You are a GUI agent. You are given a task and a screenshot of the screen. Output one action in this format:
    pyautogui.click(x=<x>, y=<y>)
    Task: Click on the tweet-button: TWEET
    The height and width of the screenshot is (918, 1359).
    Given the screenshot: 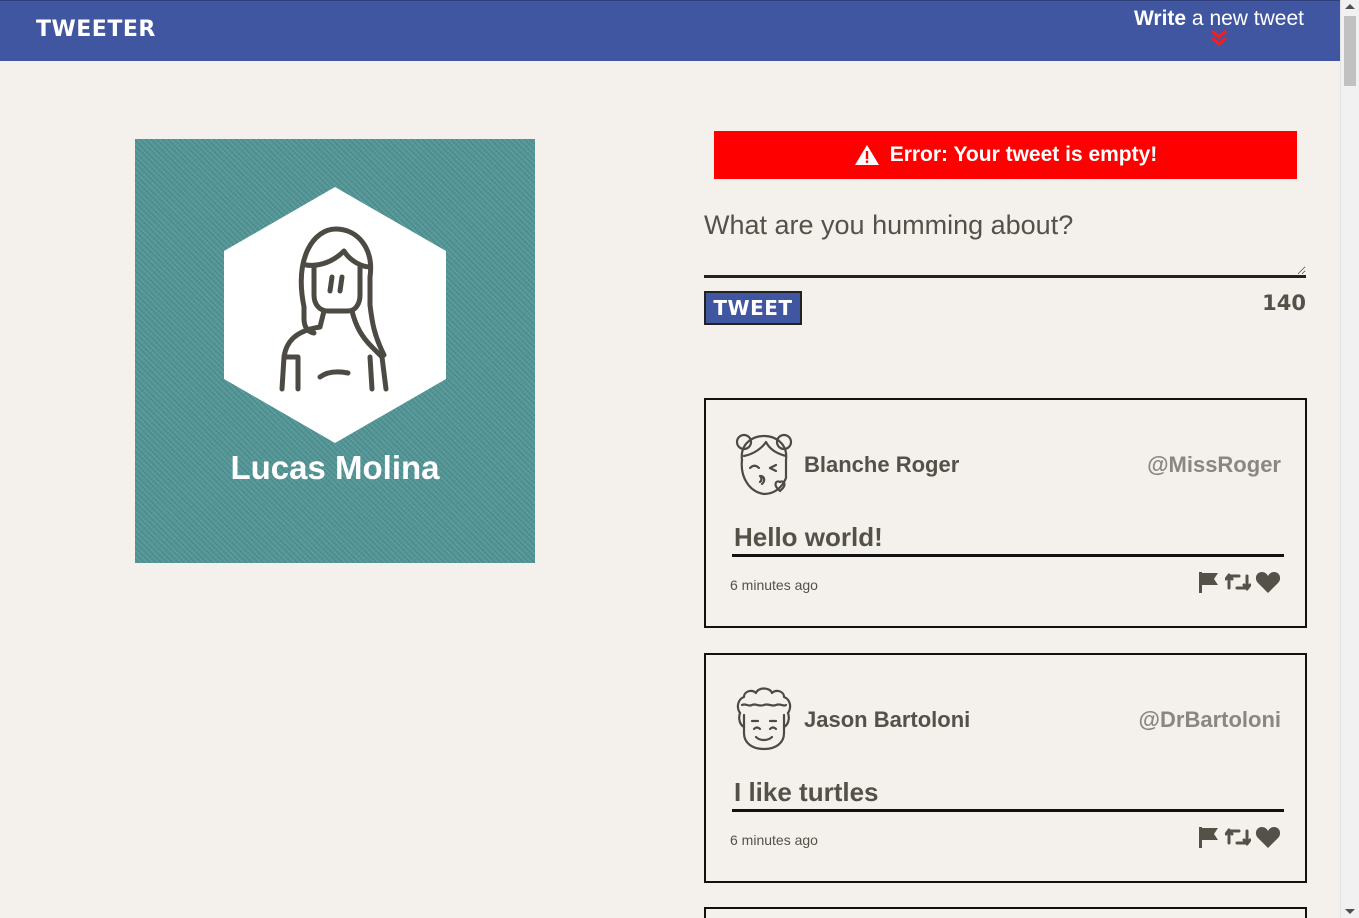 What is the action you would take?
    pyautogui.click(x=753, y=308)
    